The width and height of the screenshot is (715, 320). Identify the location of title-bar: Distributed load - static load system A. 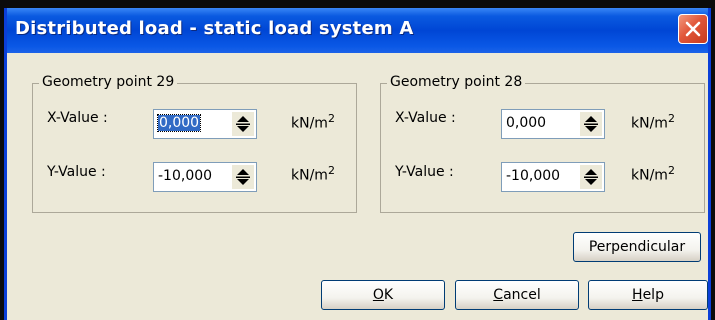
(357, 30).